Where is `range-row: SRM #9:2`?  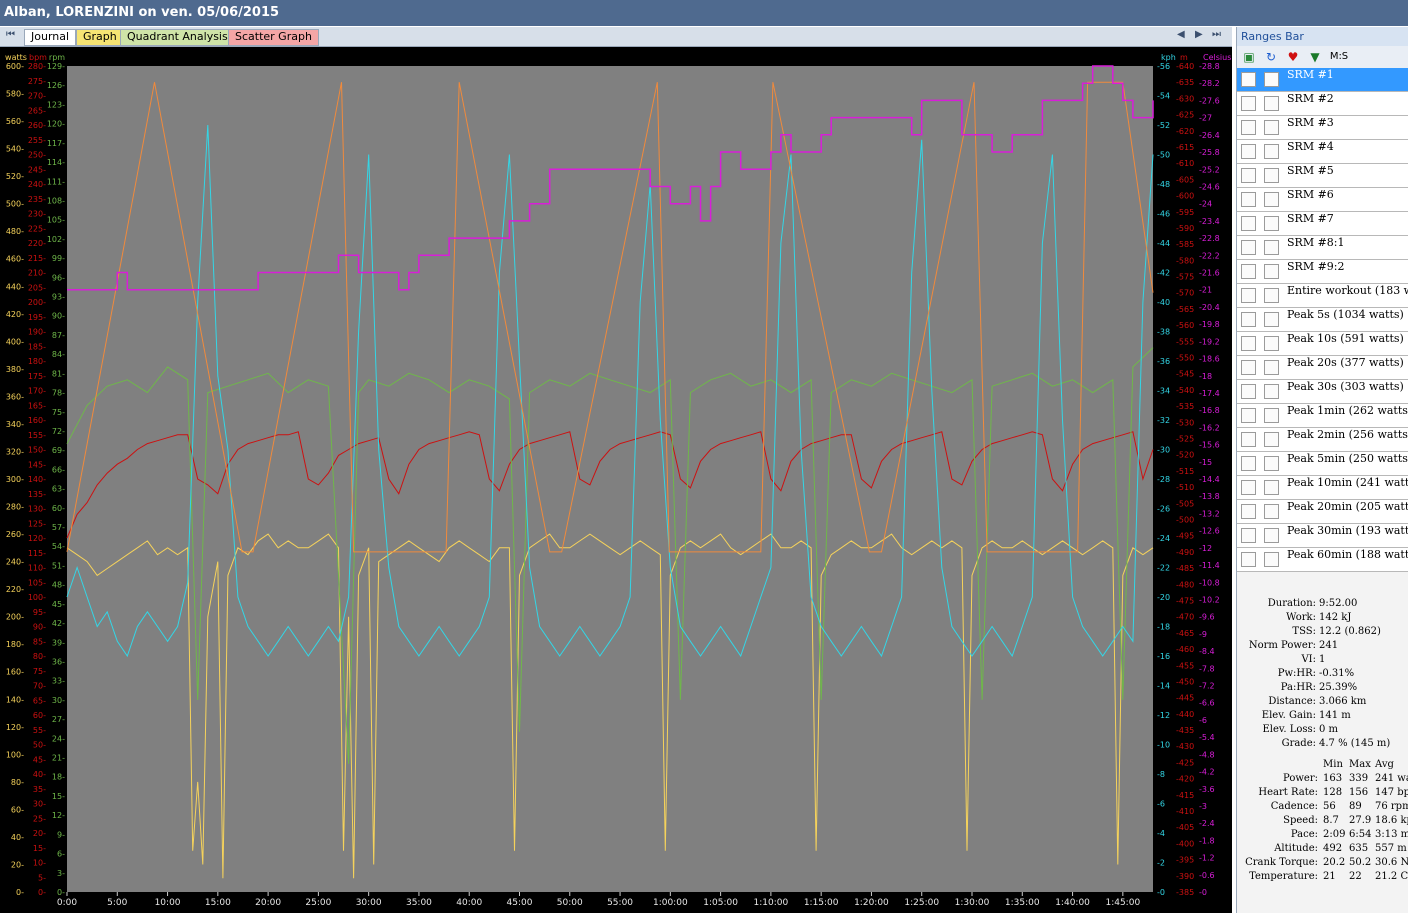 range-row: SRM #9:2 is located at coordinates (1322, 272).